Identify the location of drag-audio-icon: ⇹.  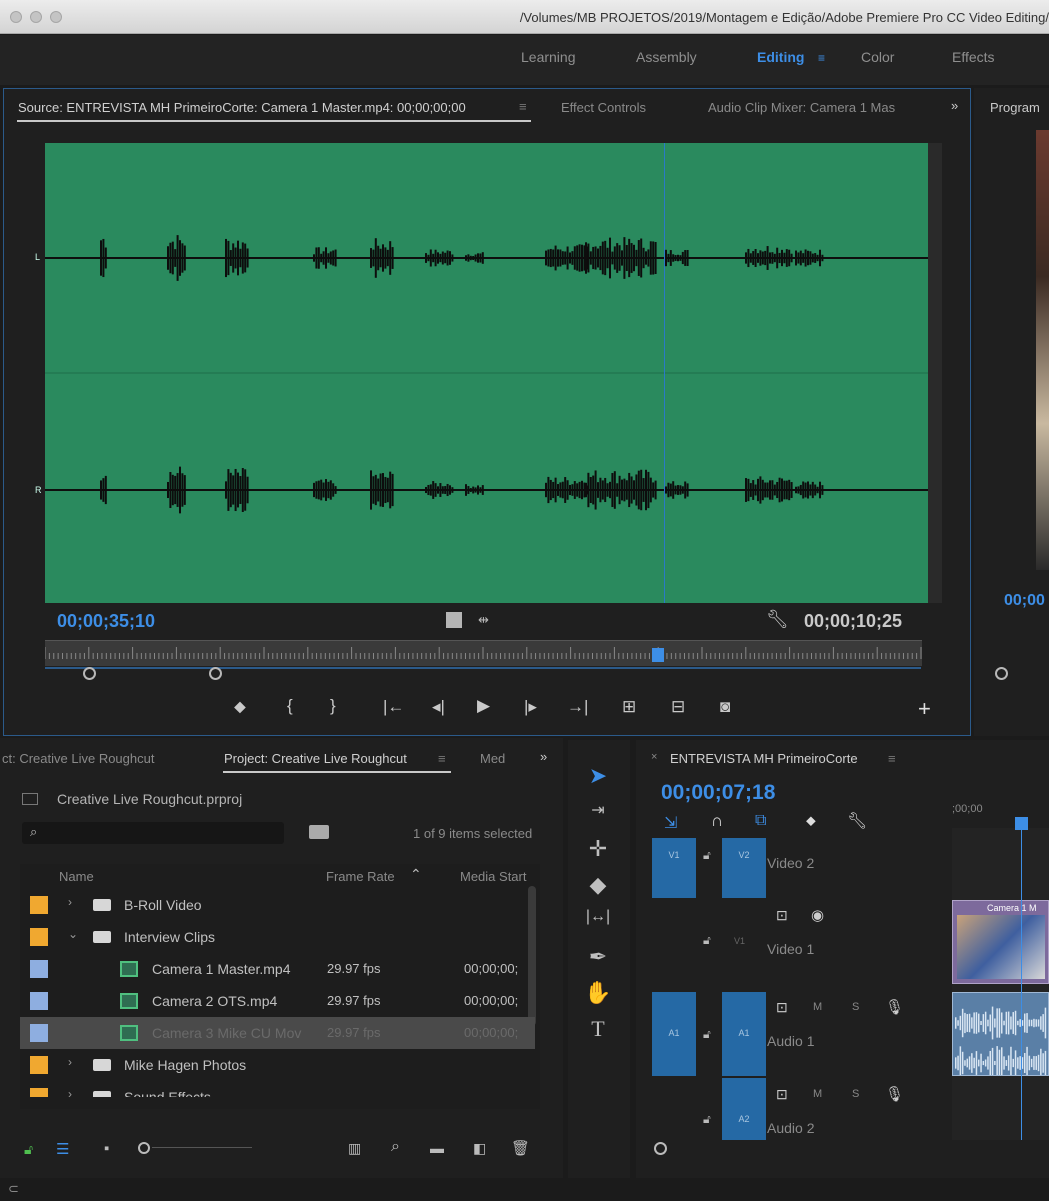
(483, 620).